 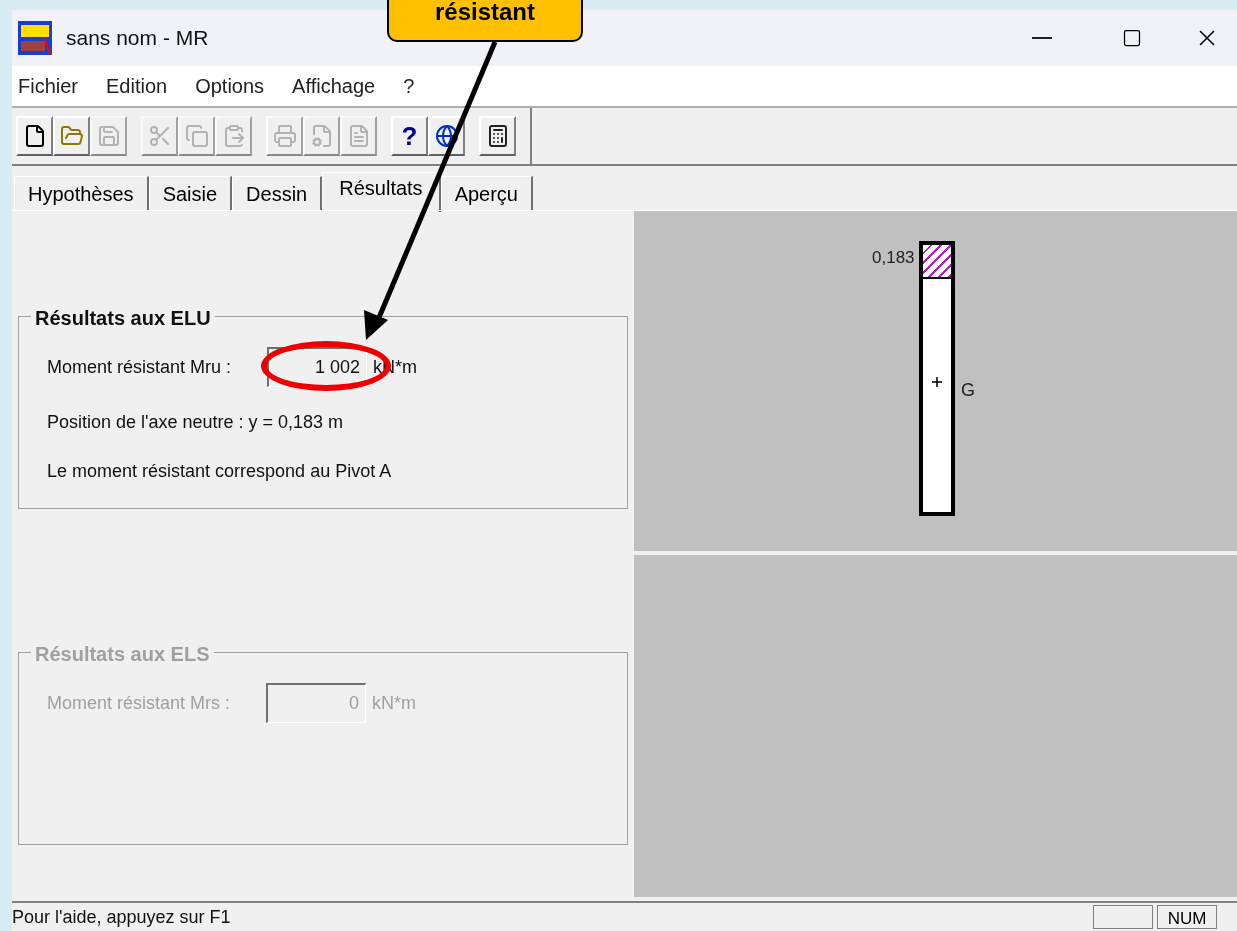 What do you see at coordinates (35, 38) in the screenshot?
I see `app-logo-icon` at bounding box center [35, 38].